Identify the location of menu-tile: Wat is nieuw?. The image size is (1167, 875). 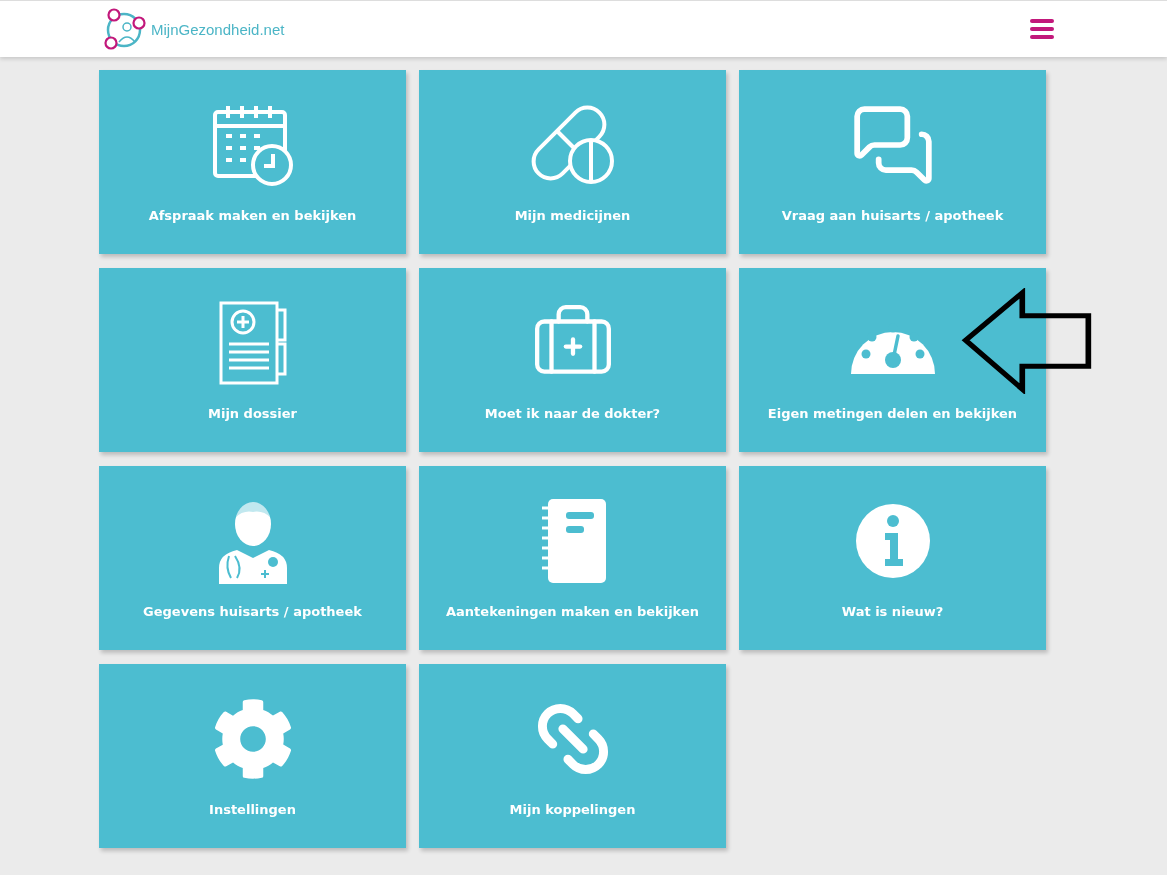
(892, 558).